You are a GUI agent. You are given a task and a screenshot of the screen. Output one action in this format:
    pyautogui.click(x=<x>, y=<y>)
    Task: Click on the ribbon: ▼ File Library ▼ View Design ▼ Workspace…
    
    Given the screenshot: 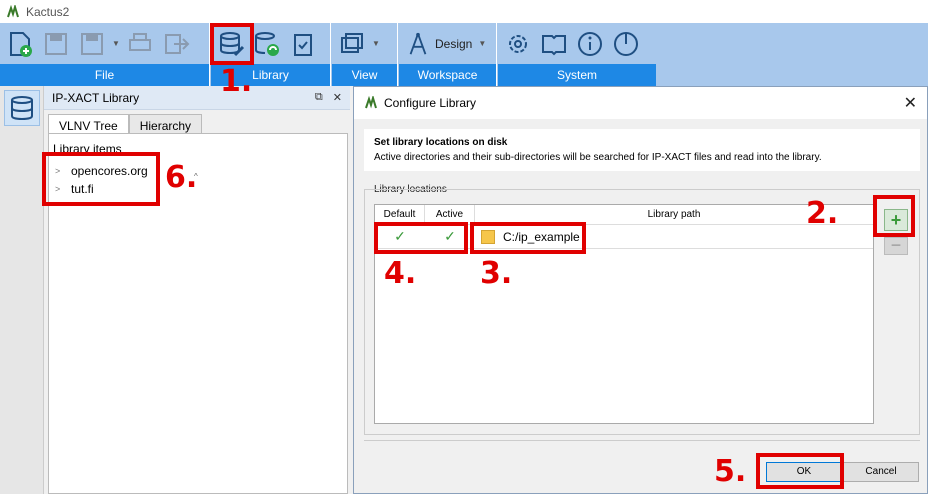 What is the action you would take?
    pyautogui.click(x=464, y=54)
    